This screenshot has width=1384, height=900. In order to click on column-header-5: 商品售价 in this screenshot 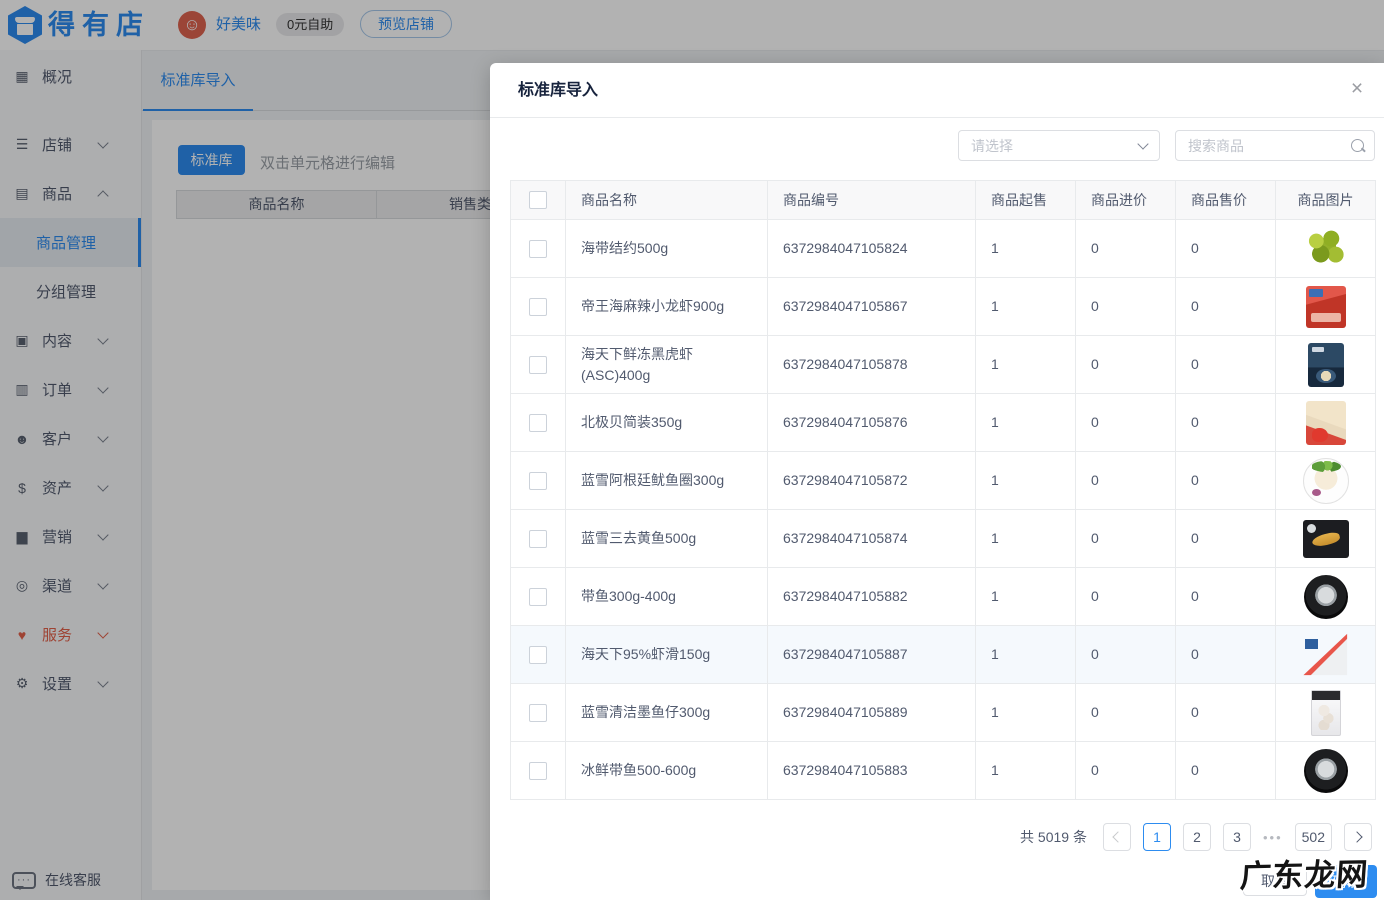, I will do `click(1226, 200)`.